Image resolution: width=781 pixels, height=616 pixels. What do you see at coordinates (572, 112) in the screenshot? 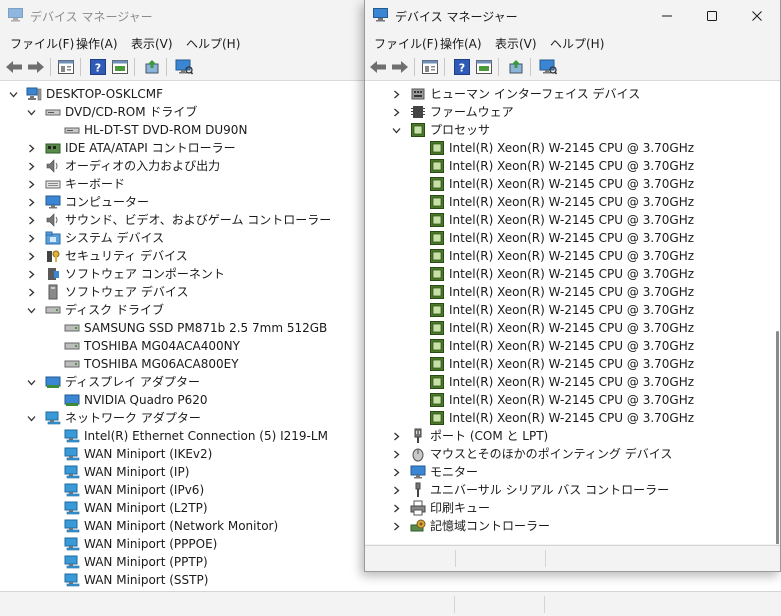
I see `tree-category-item: ファームウェア` at bounding box center [572, 112].